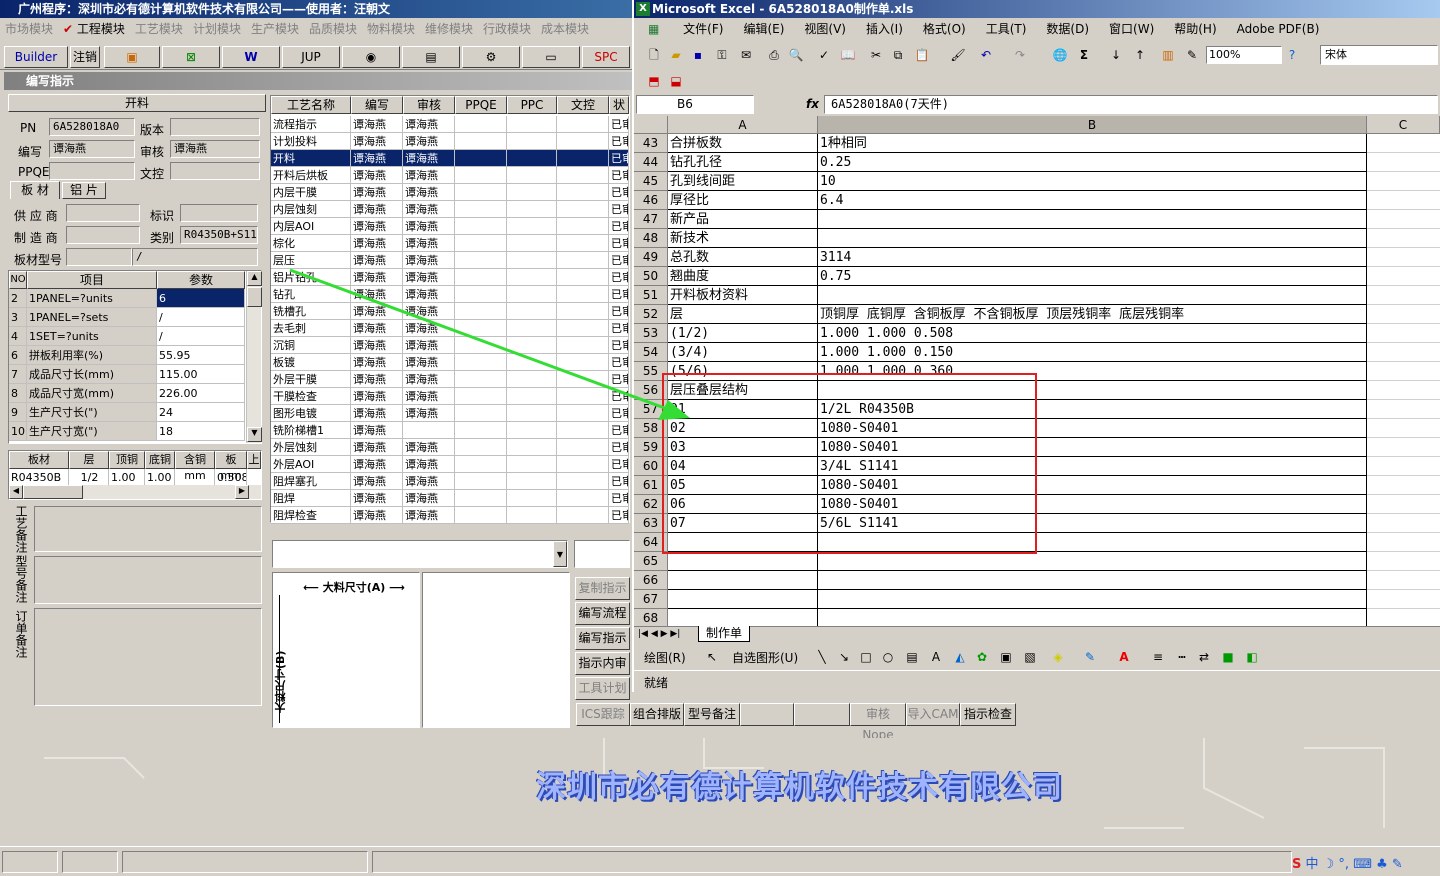 The width and height of the screenshot is (1440, 876). Describe the element at coordinates (651, 314) in the screenshot. I see `row-header: 52` at that location.